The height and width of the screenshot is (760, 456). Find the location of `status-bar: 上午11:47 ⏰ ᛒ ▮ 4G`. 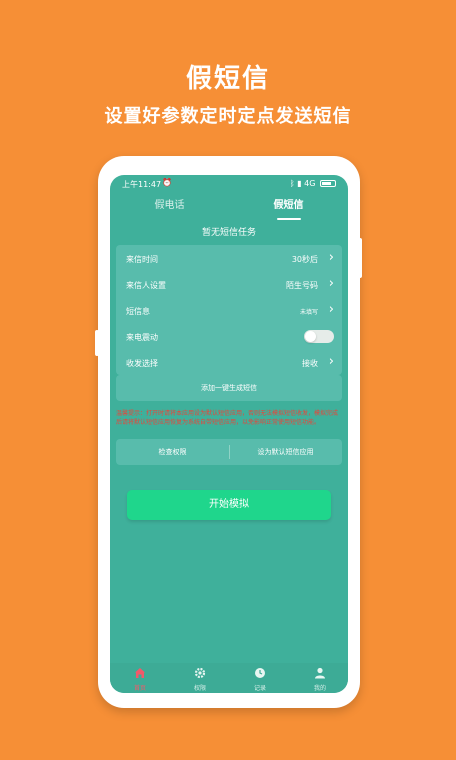

status-bar: 上午11:47 ⏰ ᛒ ▮ 4G is located at coordinates (229, 184).